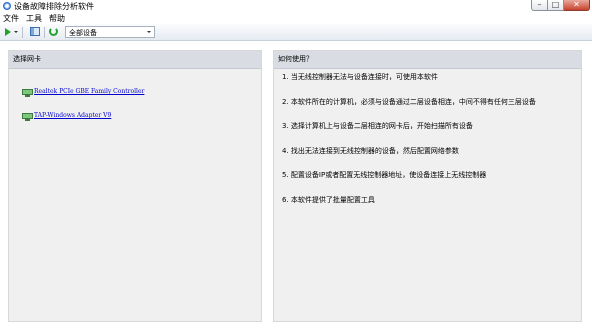 The width and height of the screenshot is (592, 329). What do you see at coordinates (296, 6) in the screenshot?
I see `title-bar: 设备故障排除分析软件 – □ ✕` at bounding box center [296, 6].